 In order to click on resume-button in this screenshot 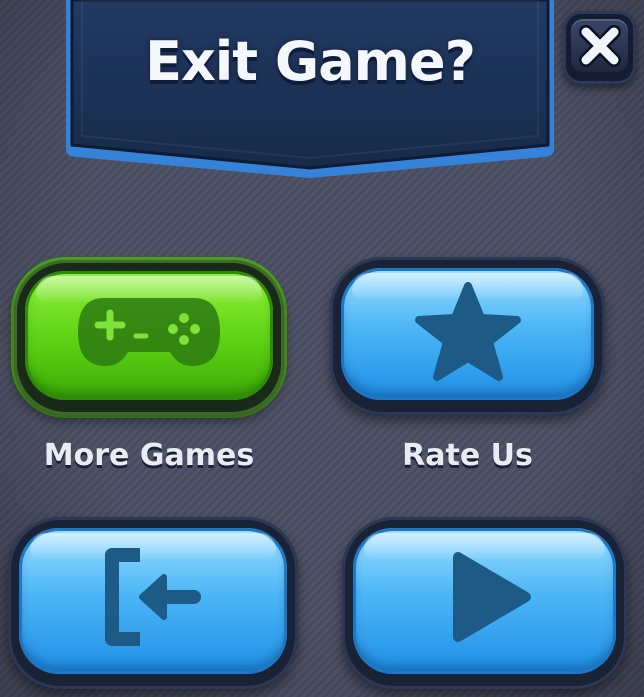, I will do `click(484, 603)`.